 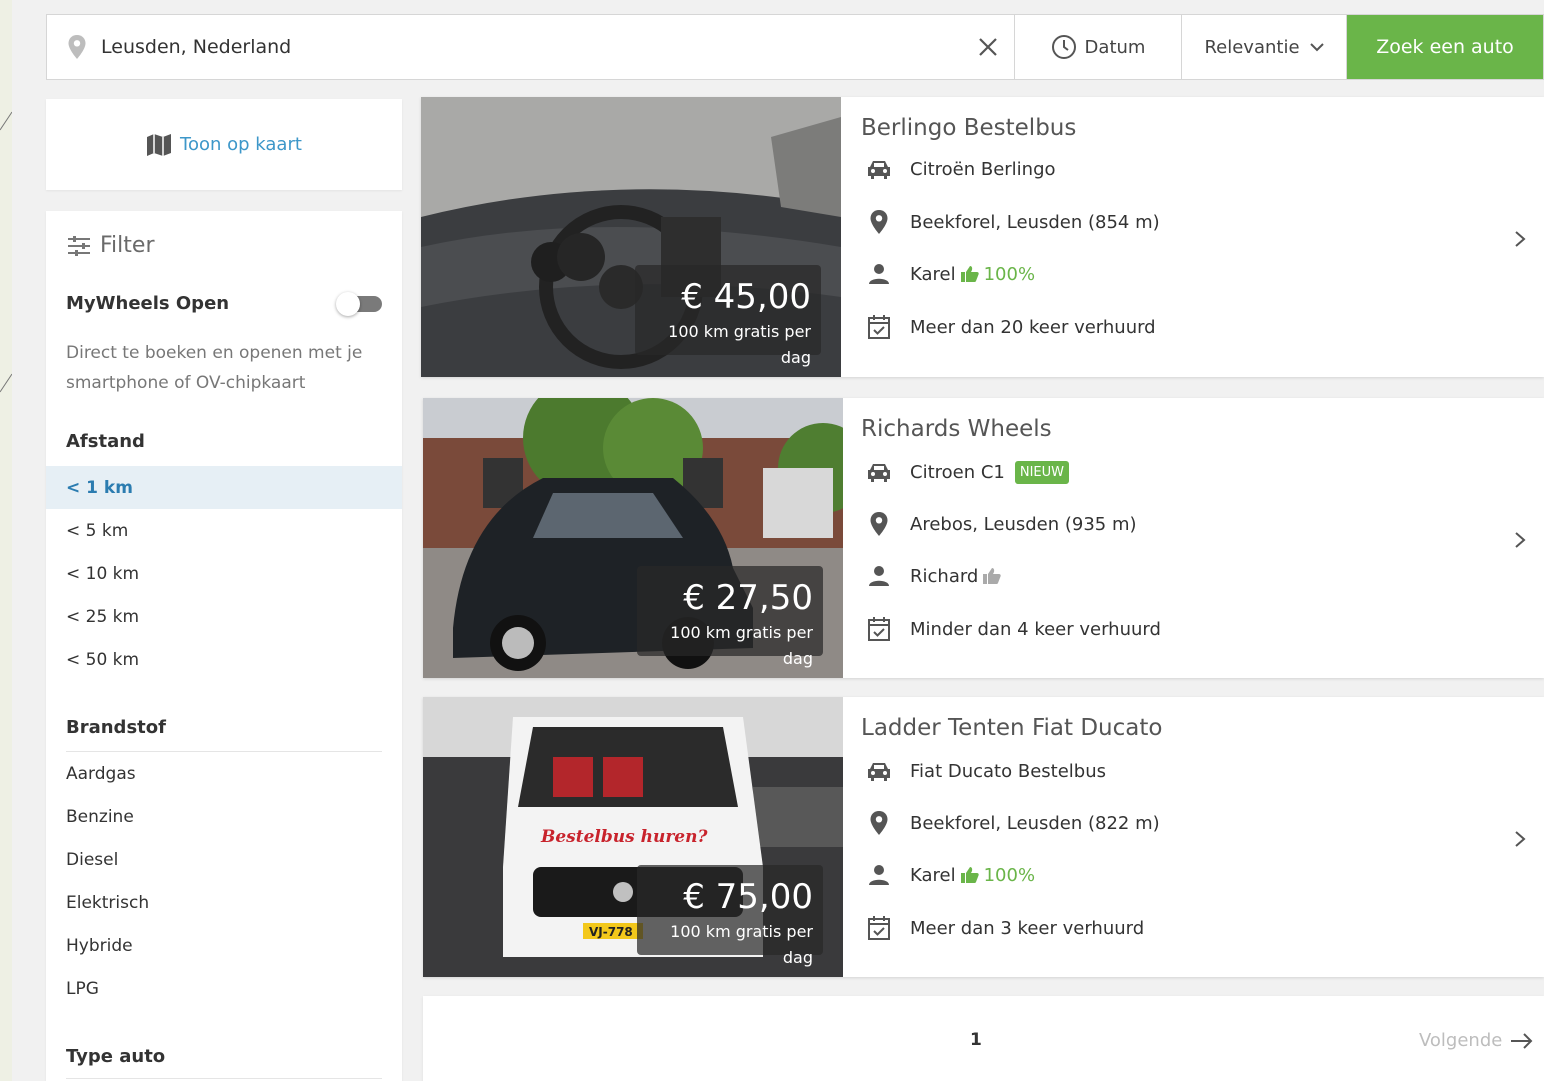 I want to click on rental-count: Meer dan 3 keer verhuurd, so click(x=1027, y=928).